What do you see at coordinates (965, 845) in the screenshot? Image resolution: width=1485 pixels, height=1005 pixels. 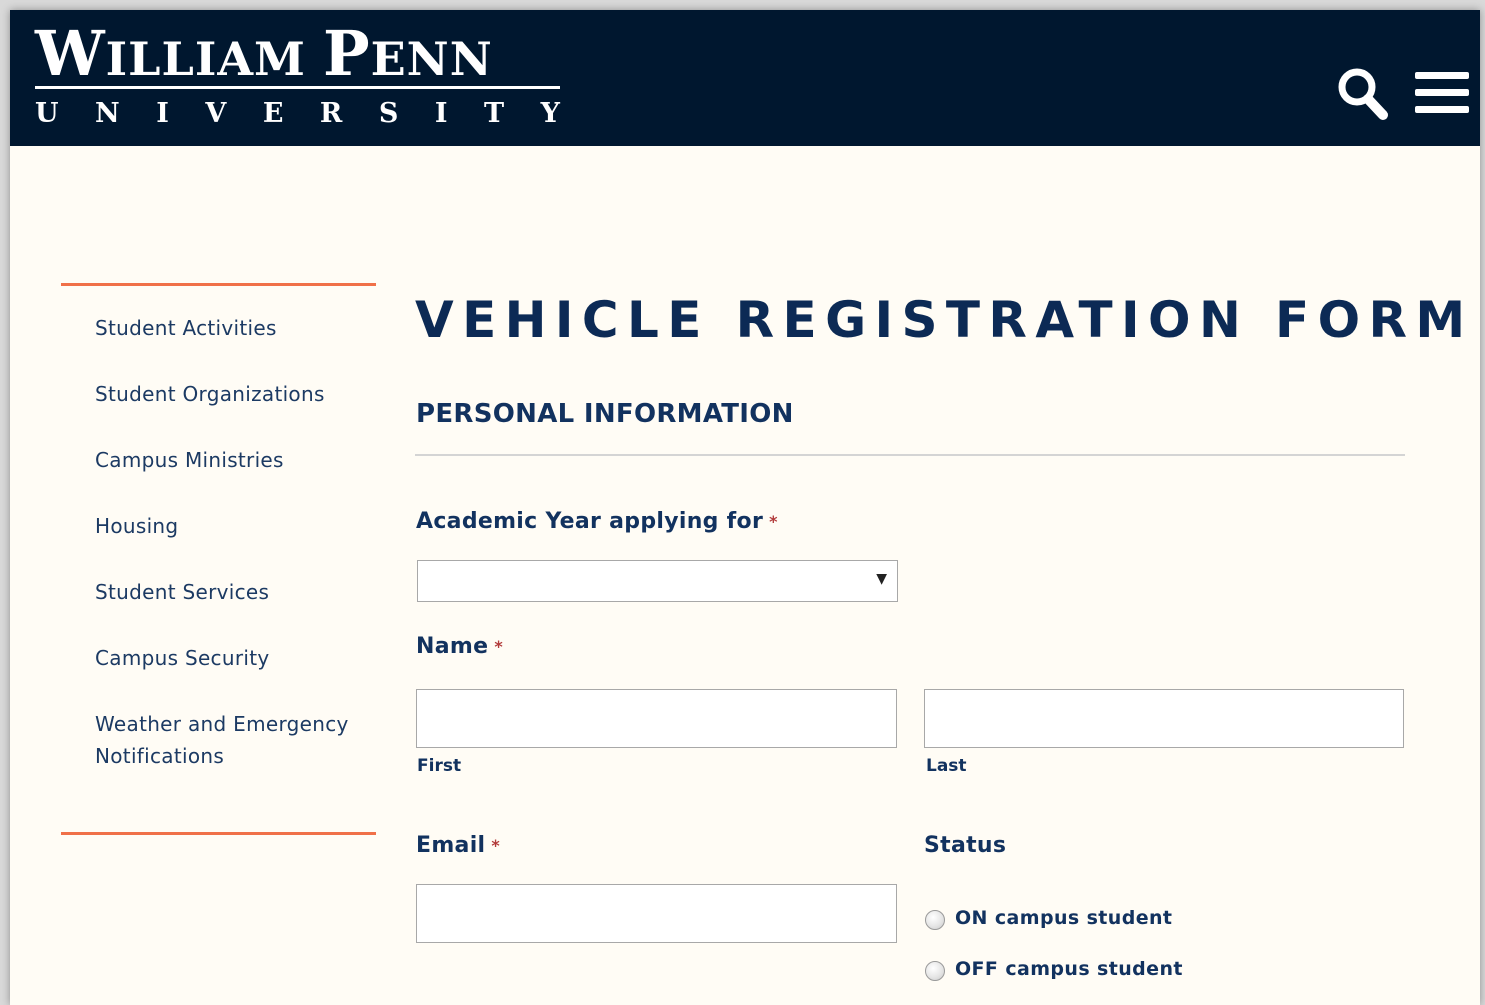 I see `status-label: Status` at bounding box center [965, 845].